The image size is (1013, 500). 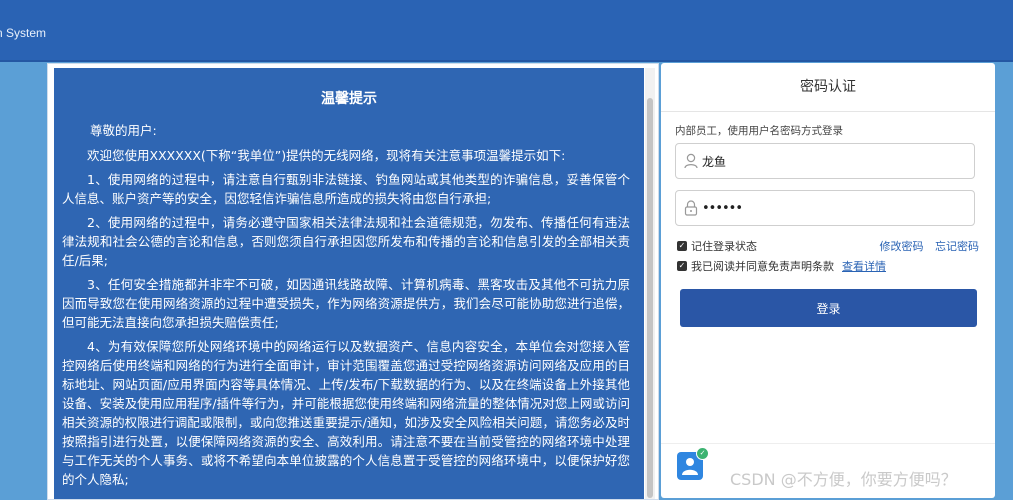 I want to click on check-badge-icon: ✓, so click(x=702, y=453).